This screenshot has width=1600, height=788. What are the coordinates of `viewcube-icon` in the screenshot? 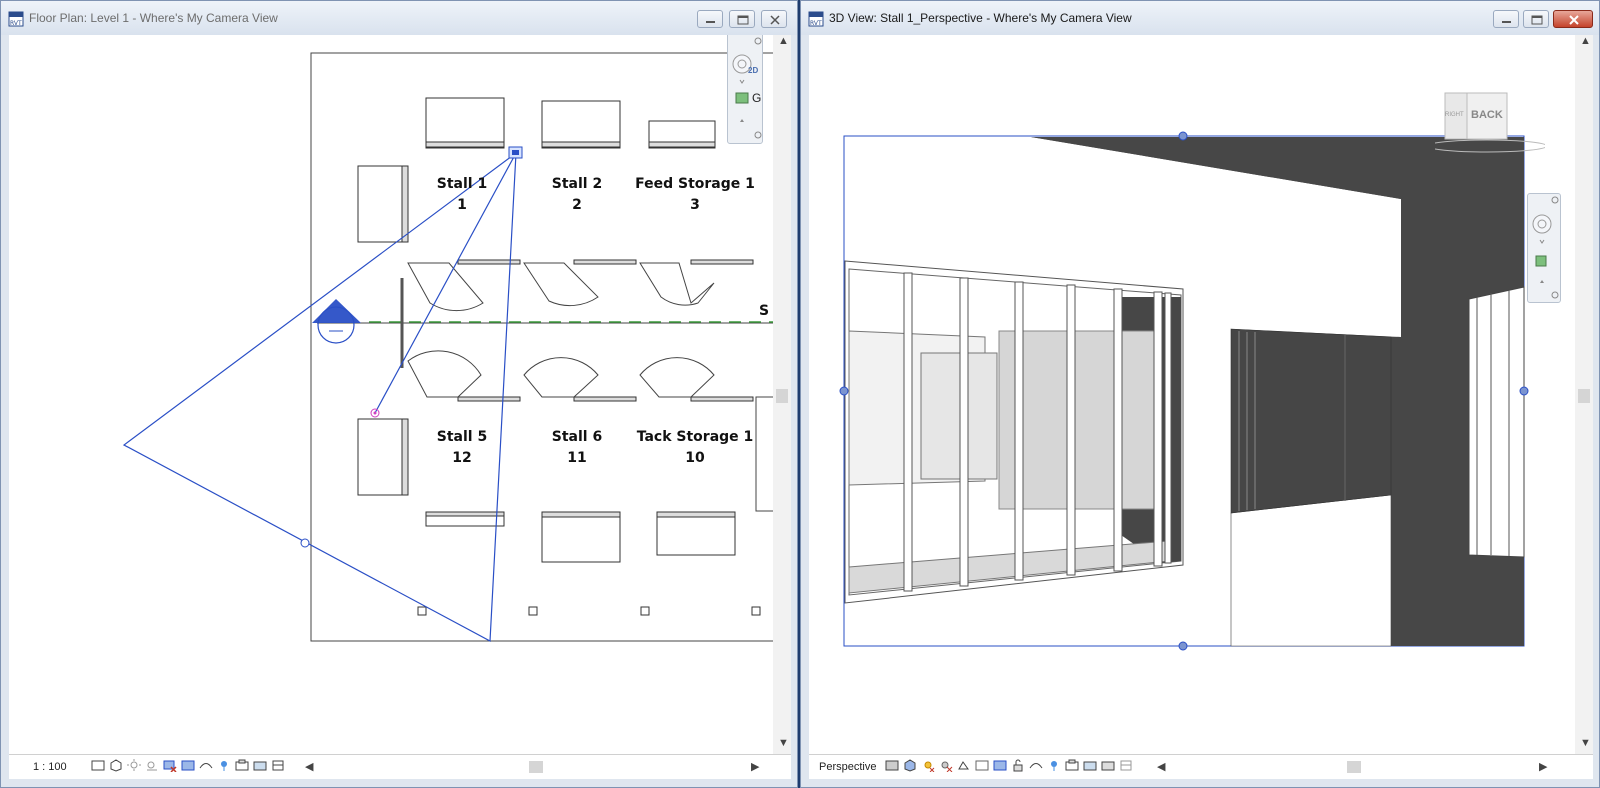 It's located at (1490, 122).